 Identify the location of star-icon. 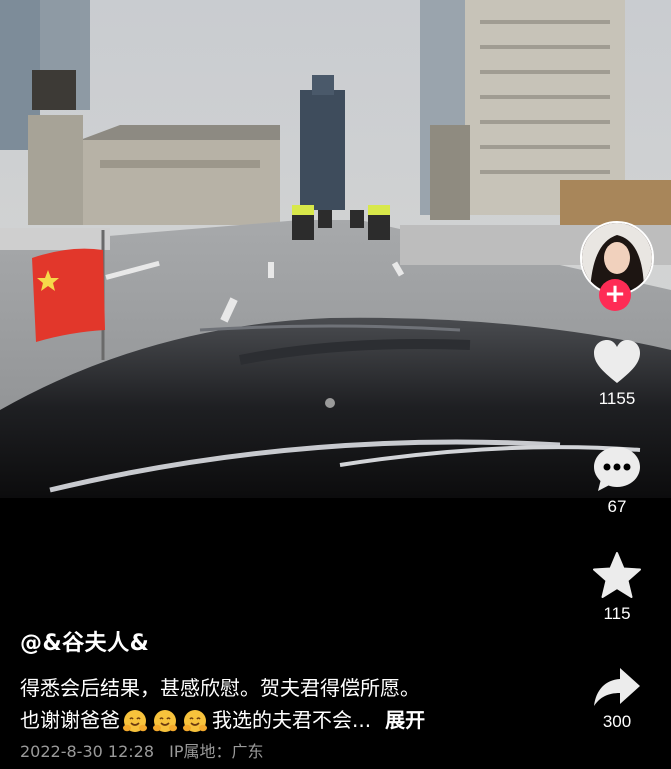
(617, 575).